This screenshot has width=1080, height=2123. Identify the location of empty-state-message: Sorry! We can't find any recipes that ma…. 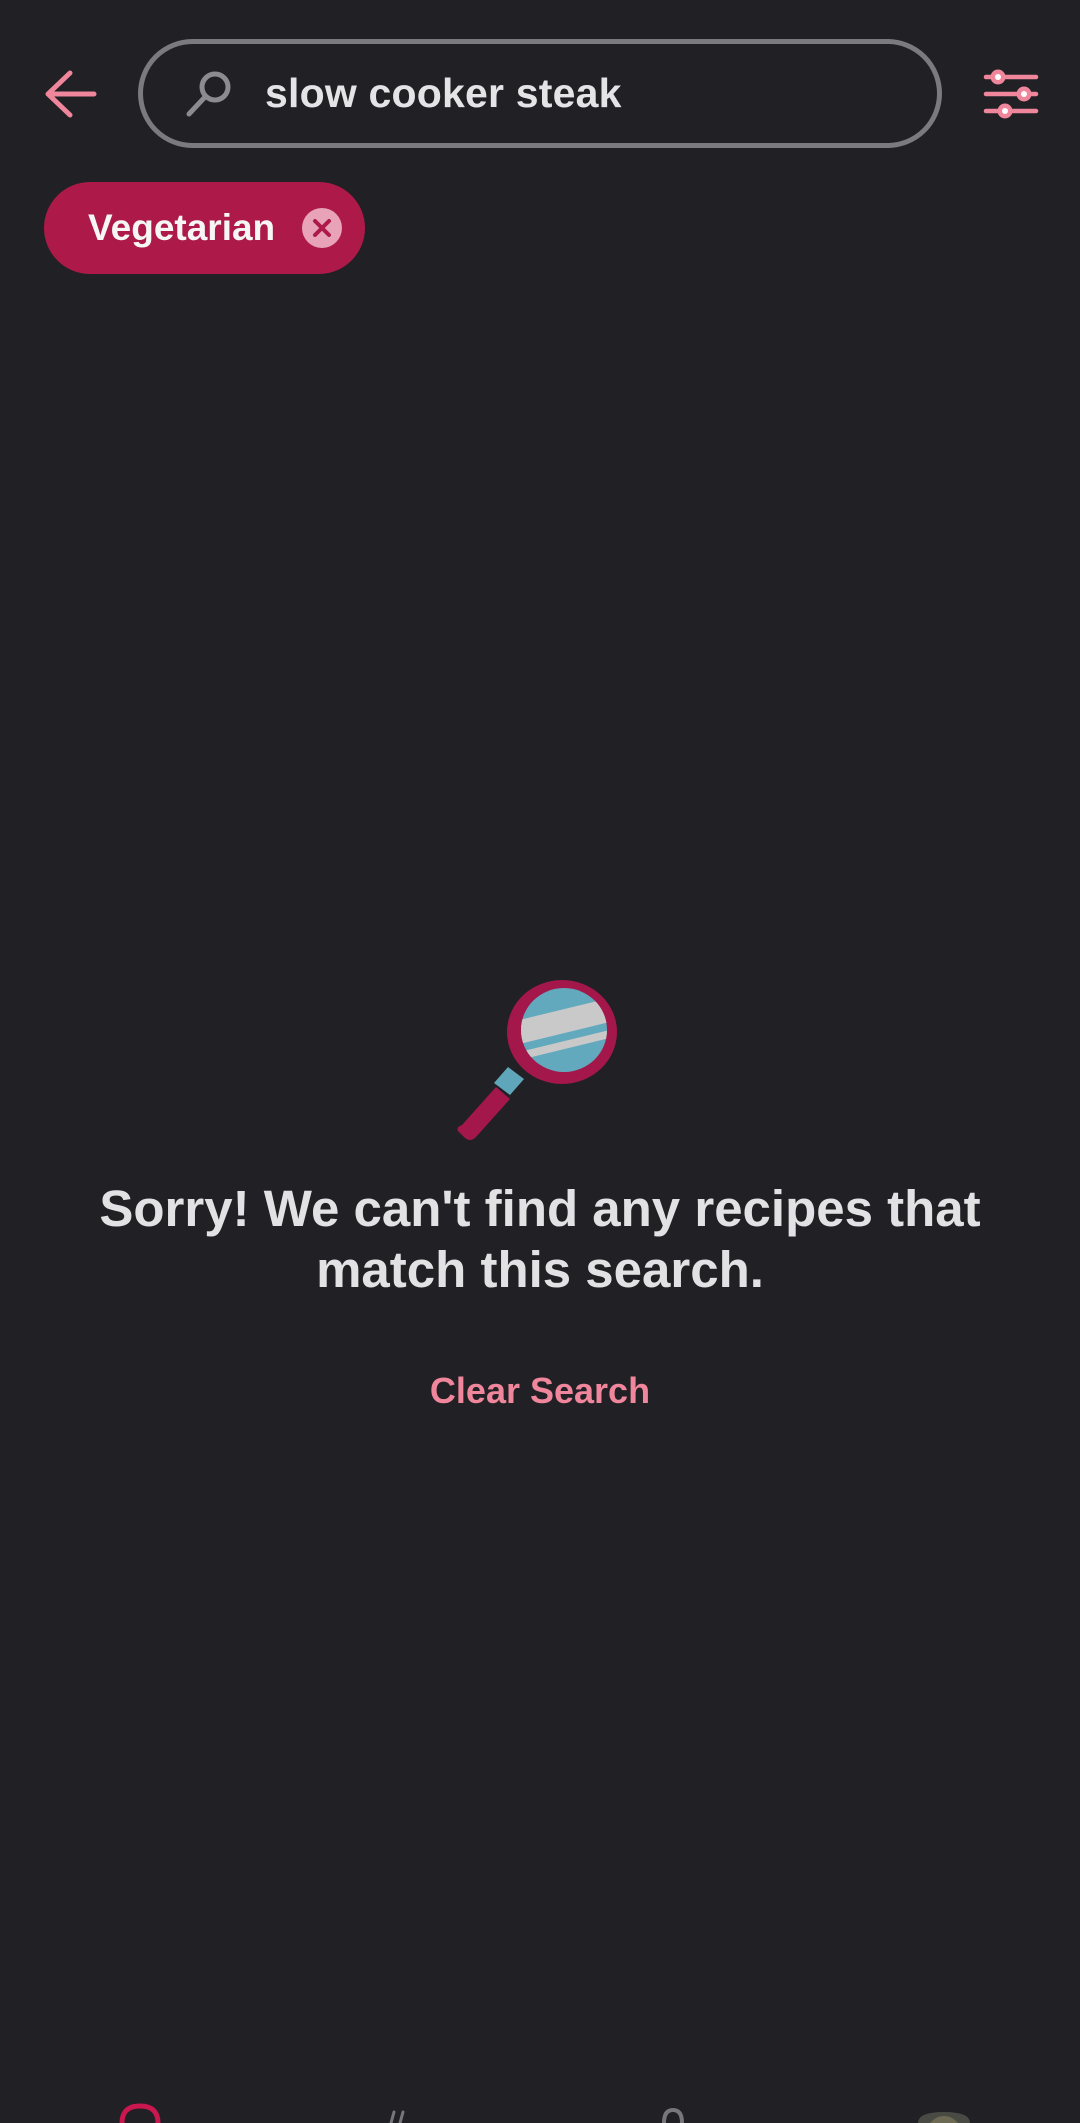
(540, 1239).